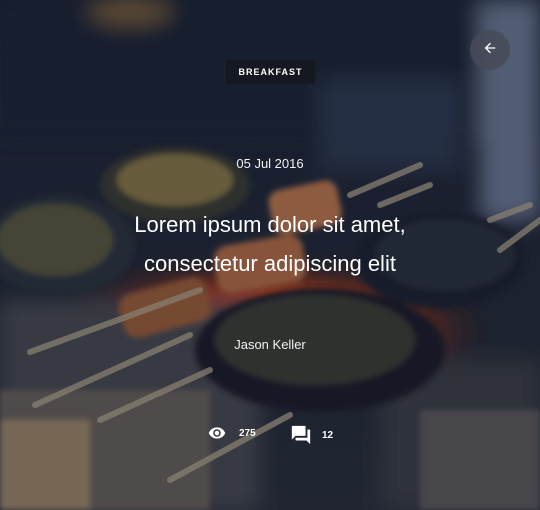 This screenshot has width=540, height=510. I want to click on views-stat: 275, so click(230, 433).